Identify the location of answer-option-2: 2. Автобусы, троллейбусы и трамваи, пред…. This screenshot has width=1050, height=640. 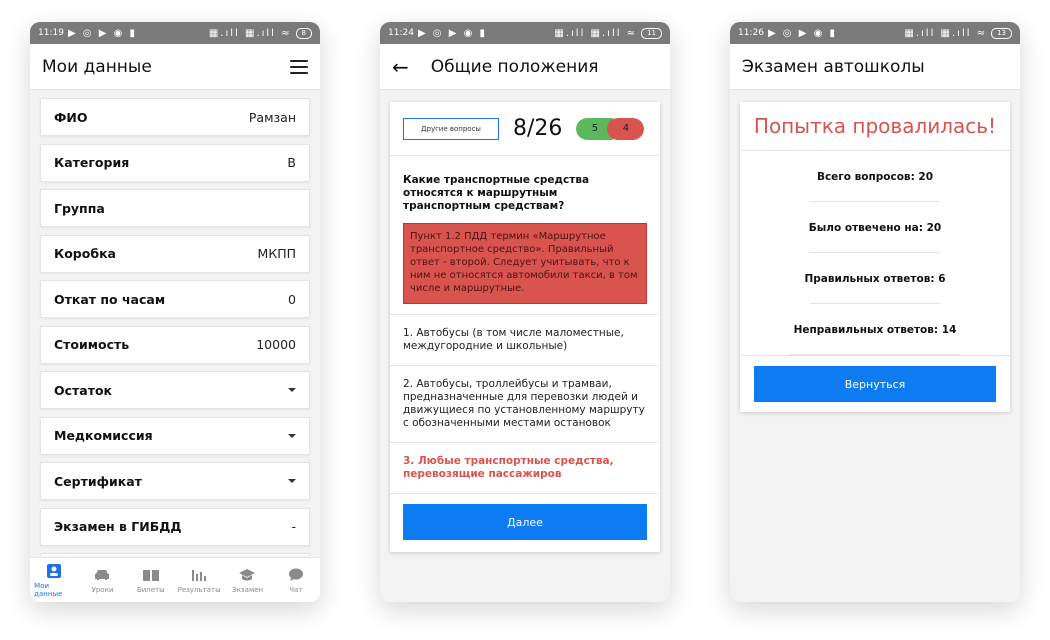
(525, 403).